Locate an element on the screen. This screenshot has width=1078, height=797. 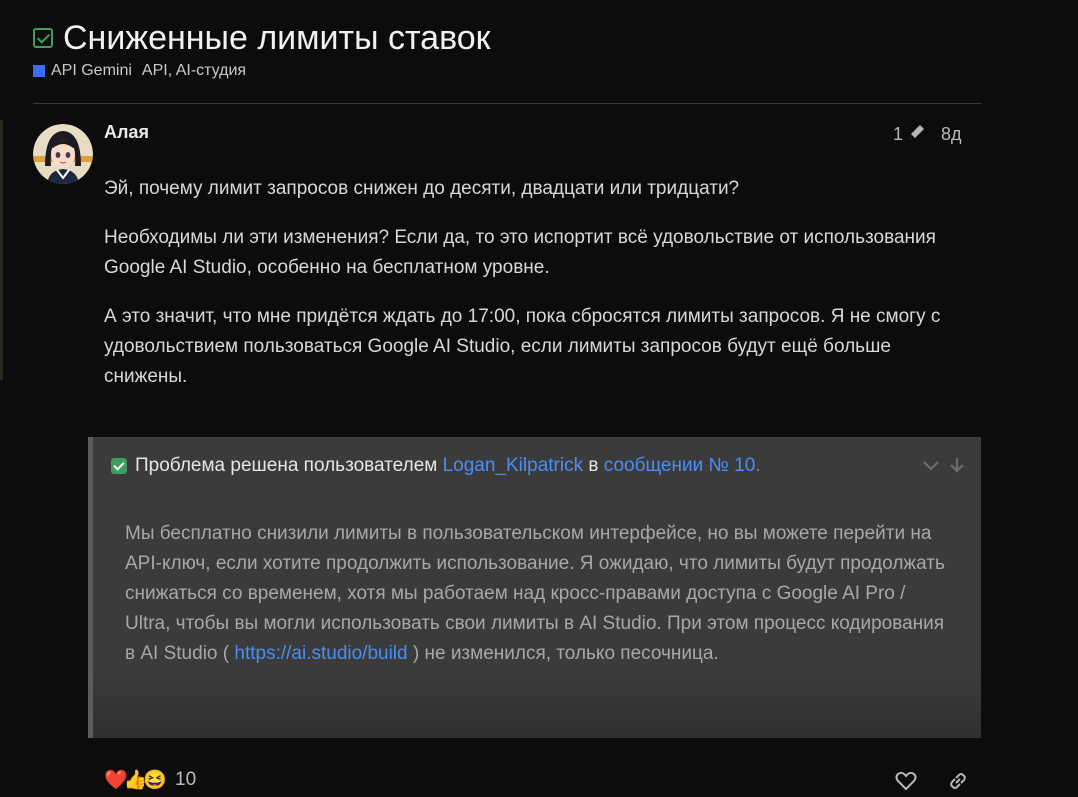
post-date: 8д is located at coordinates (951, 134).